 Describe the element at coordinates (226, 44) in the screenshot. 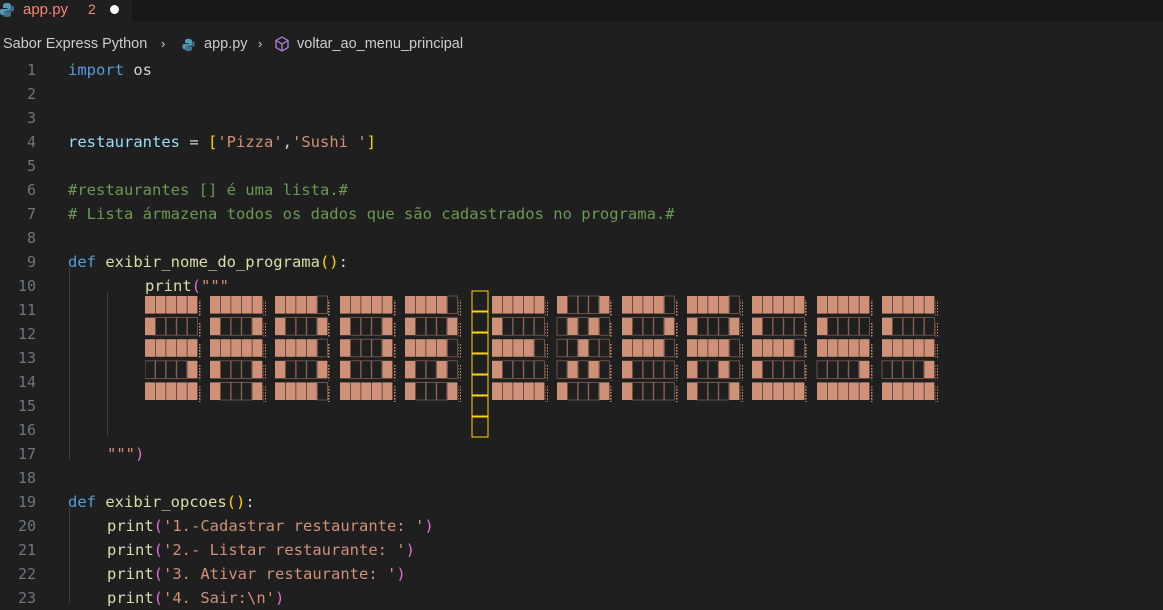

I see `breadcrumb-file: app.py` at that location.